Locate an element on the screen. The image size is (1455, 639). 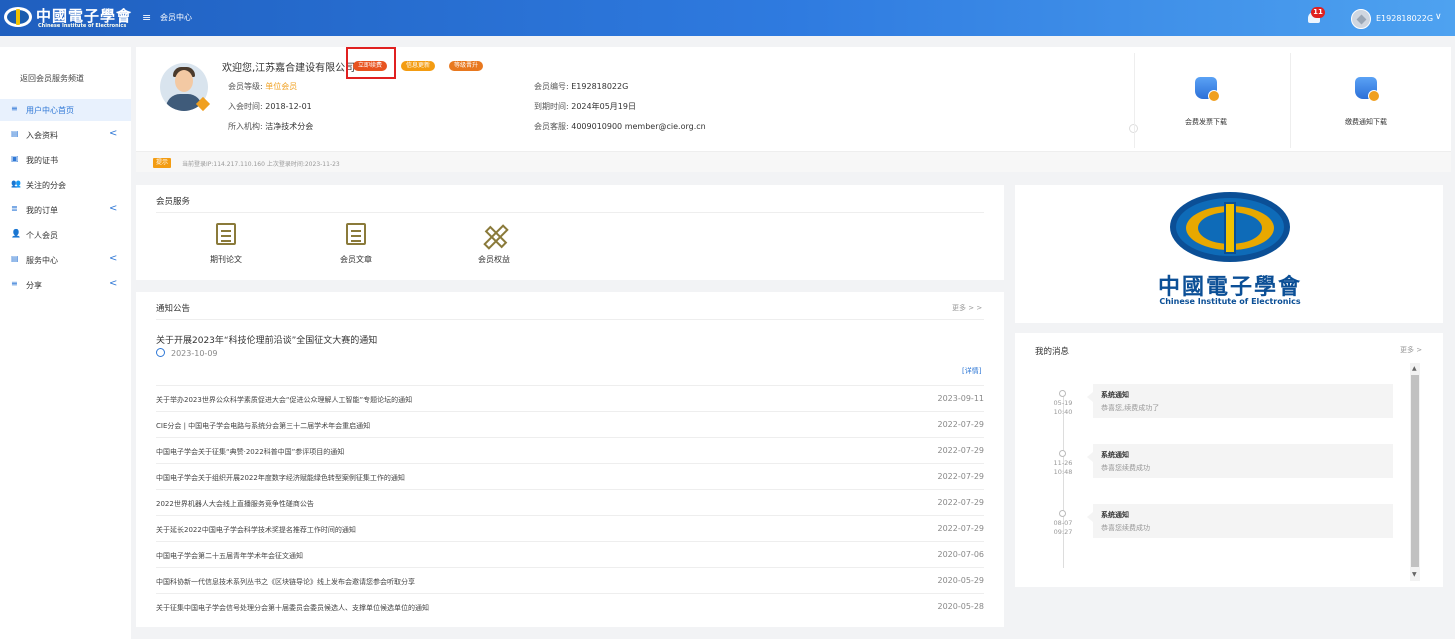
certificate-icon: ▣ is located at coordinates (15, 158).